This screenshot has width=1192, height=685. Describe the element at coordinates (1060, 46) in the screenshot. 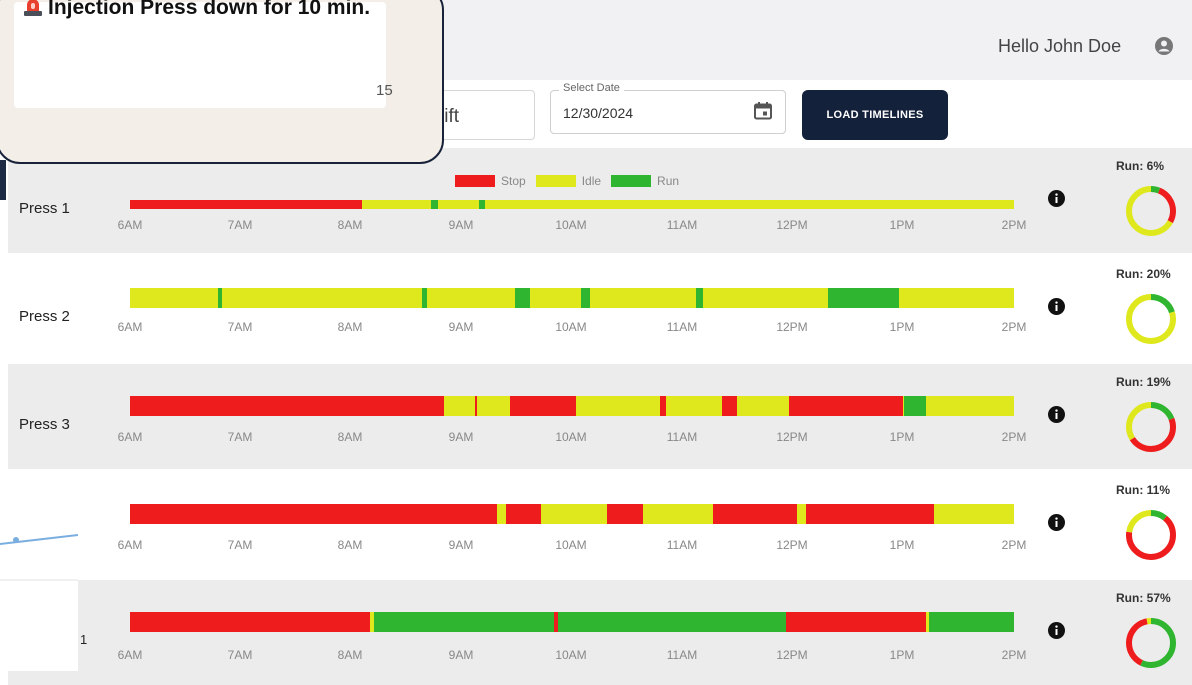

I see `greeting-text: Hello John Doe` at that location.